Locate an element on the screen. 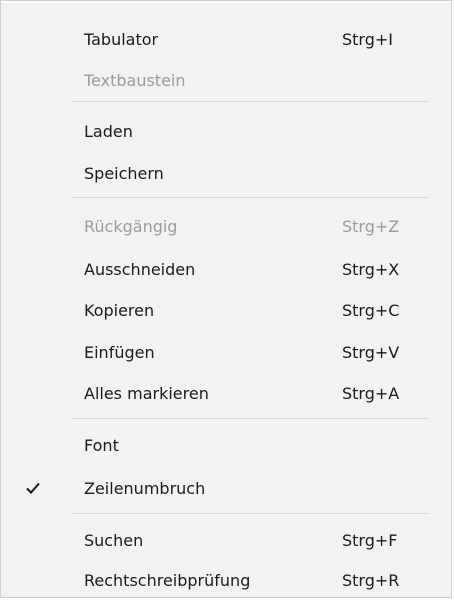 This screenshot has width=454, height=600. menu-item-rechtschreibpruefung: Rechtschreibprüfung Strg+R is located at coordinates (226, 580).